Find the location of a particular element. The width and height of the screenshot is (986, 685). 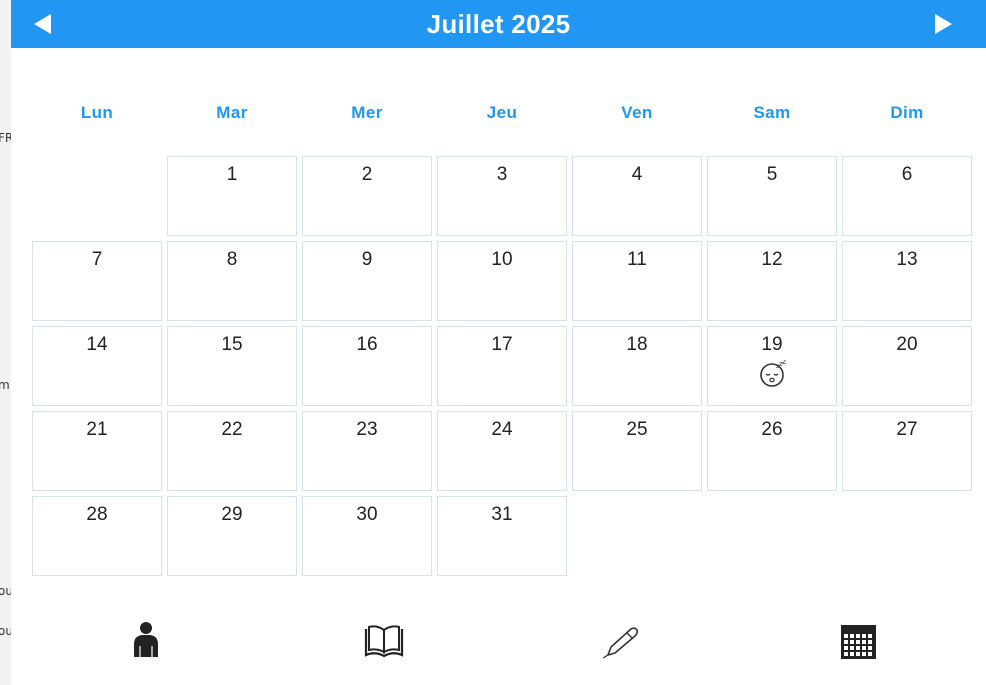

sleeping-face-icon: zzz is located at coordinates (773, 373).